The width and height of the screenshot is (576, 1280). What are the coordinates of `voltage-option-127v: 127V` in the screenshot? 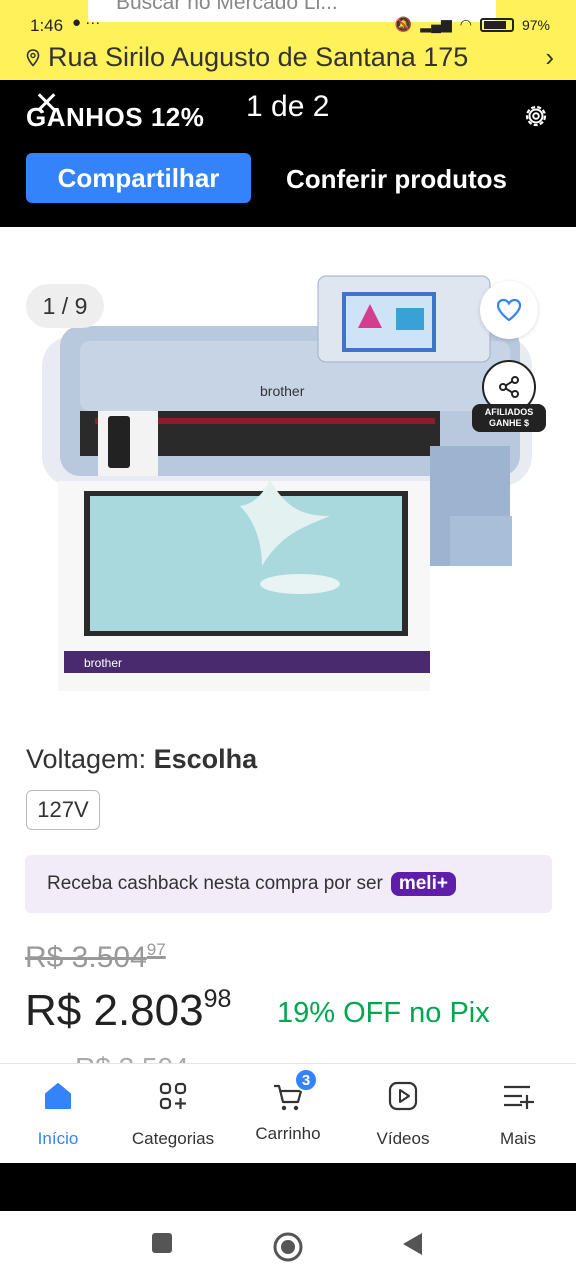 It's located at (63, 810).